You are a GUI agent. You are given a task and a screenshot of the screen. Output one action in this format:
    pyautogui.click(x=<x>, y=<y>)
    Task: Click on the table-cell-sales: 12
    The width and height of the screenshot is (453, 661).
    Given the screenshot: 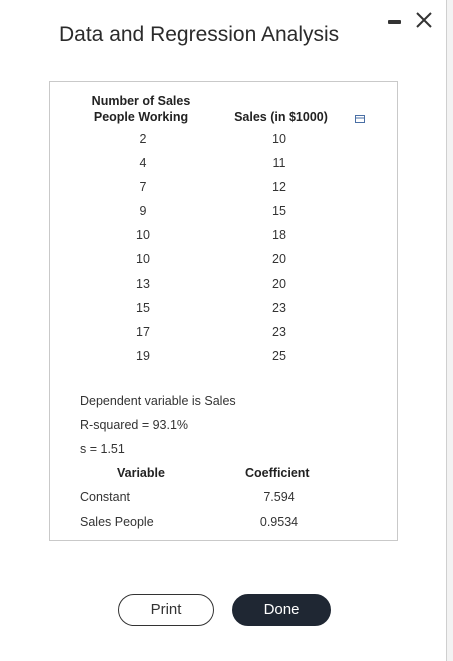 What is the action you would take?
    pyautogui.click(x=279, y=187)
    